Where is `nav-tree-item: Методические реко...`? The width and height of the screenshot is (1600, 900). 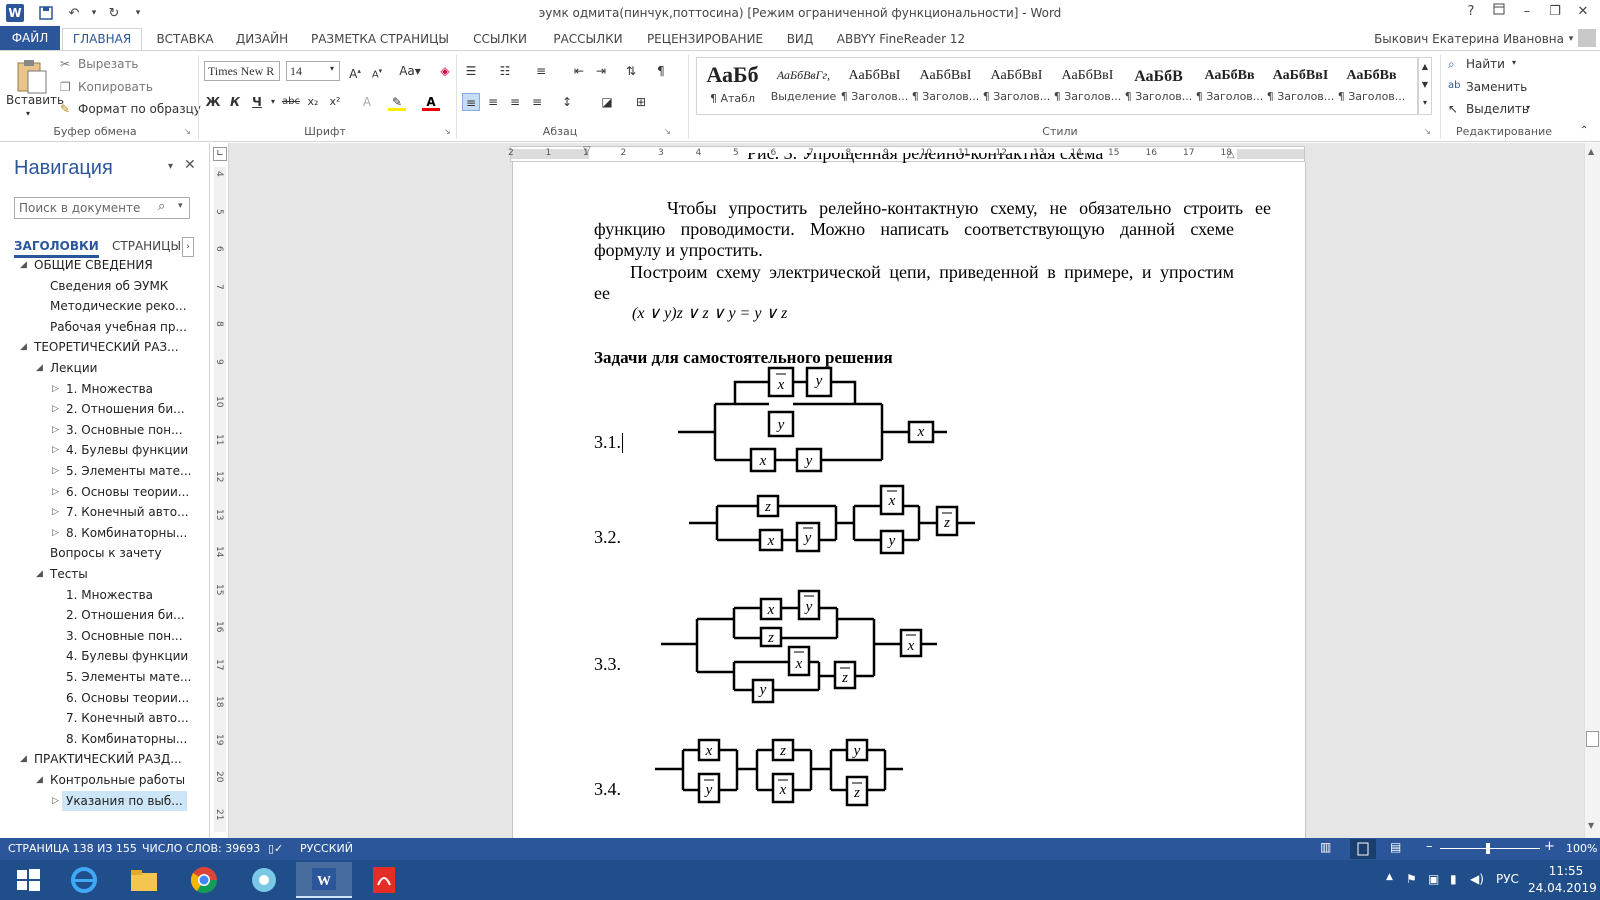
nav-tree-item: Методические реко... is located at coordinates (104, 306).